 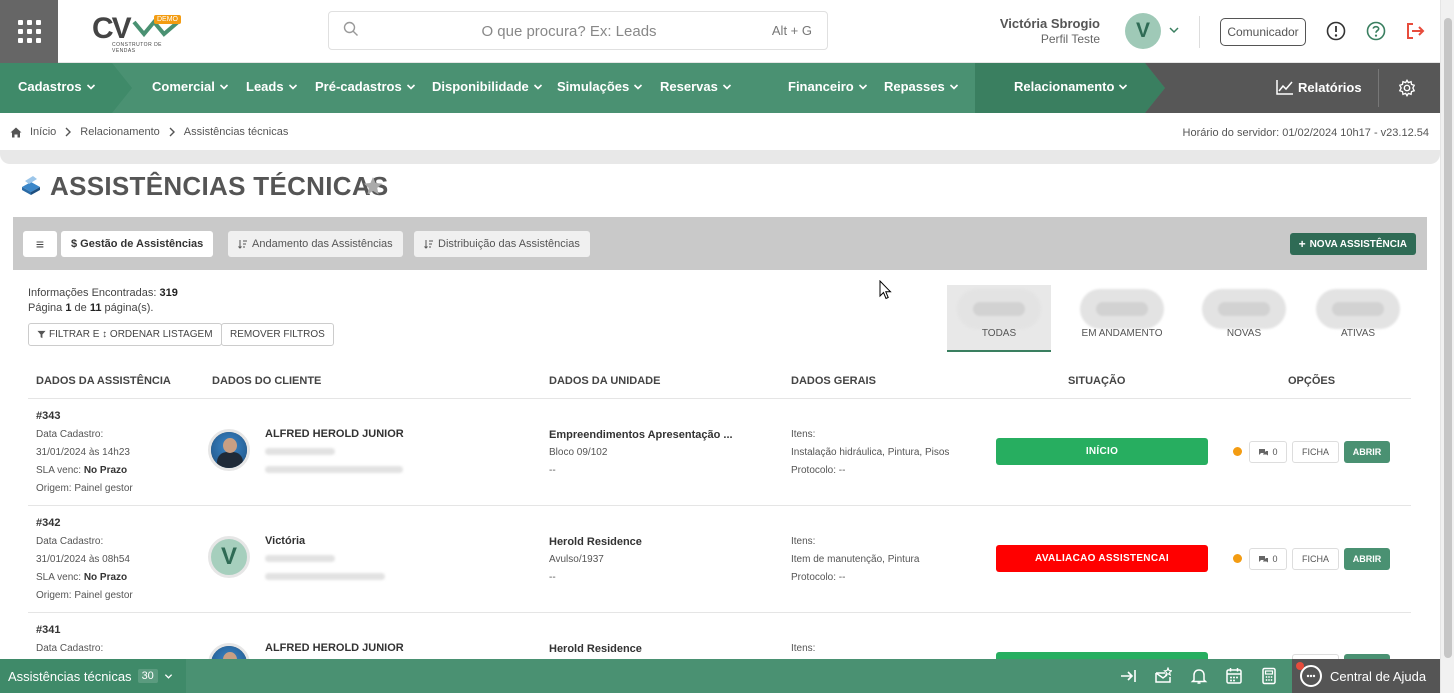 I want to click on comunicador-button: Comunicador, so click(x=1263, y=32).